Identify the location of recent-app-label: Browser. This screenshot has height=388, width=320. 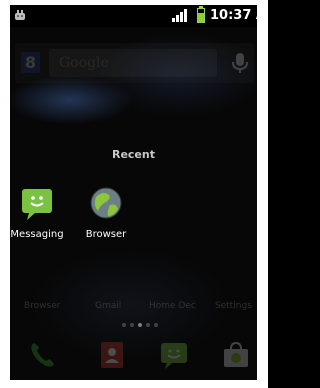
(106, 234).